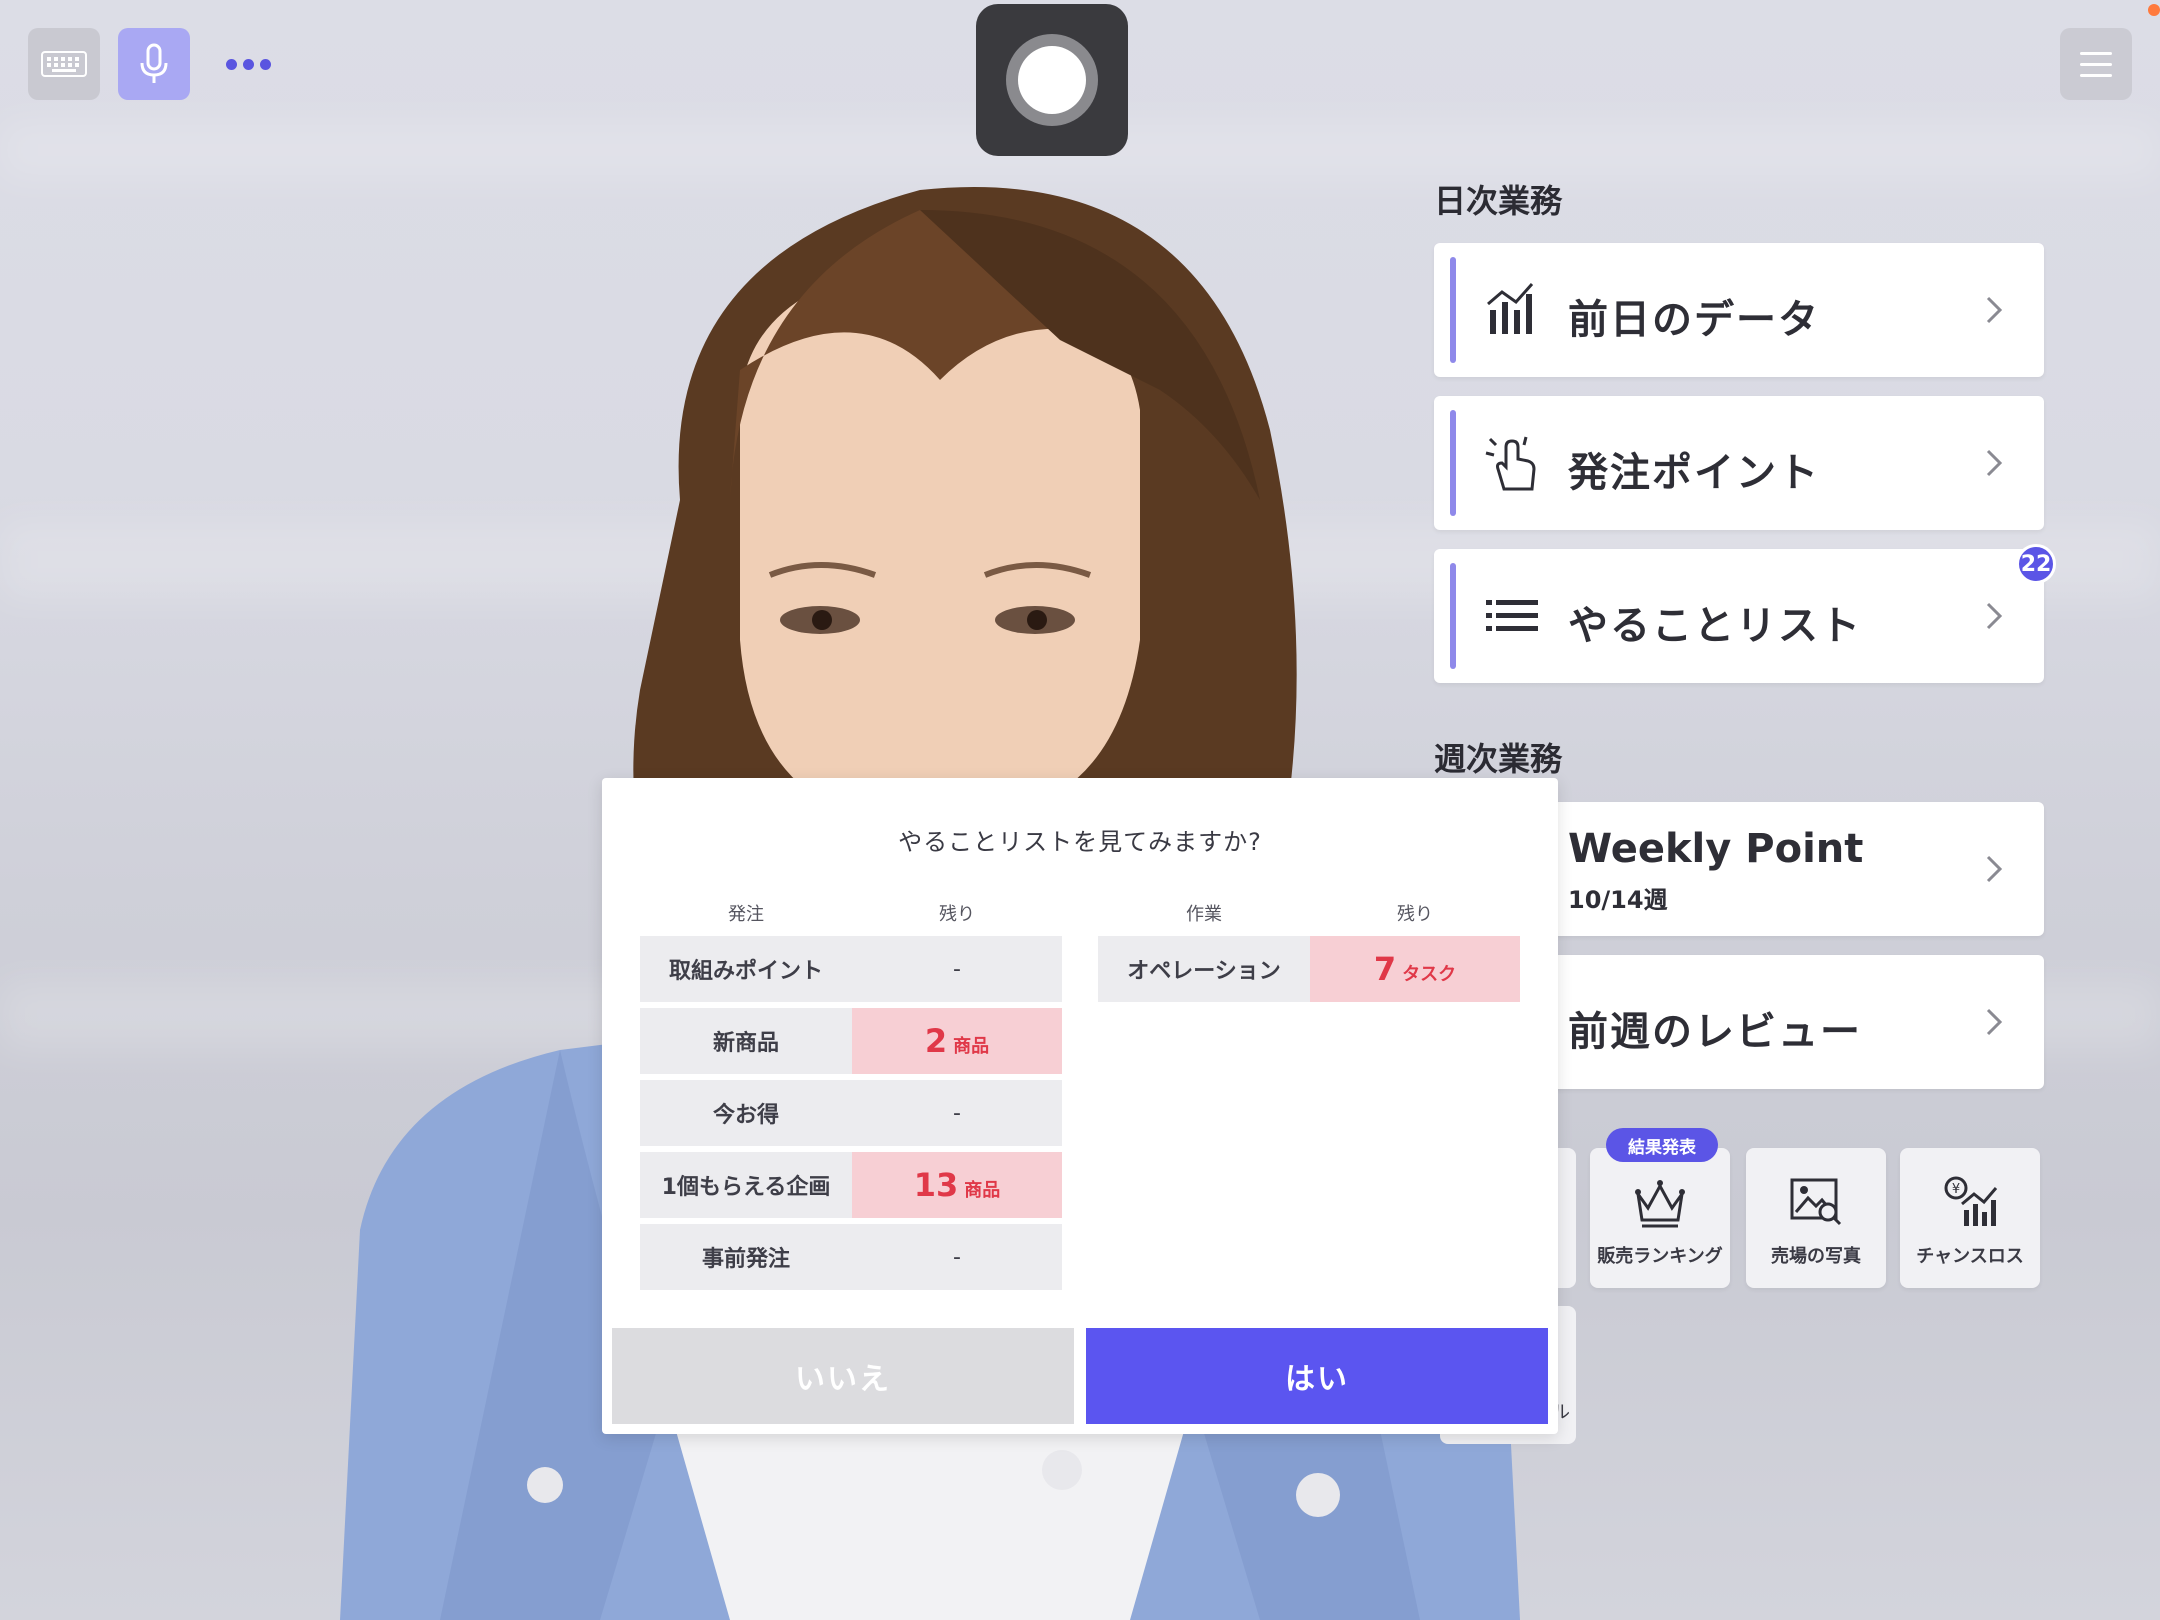 This screenshot has height=1620, width=2160. I want to click on list-icon, so click(1512, 615).